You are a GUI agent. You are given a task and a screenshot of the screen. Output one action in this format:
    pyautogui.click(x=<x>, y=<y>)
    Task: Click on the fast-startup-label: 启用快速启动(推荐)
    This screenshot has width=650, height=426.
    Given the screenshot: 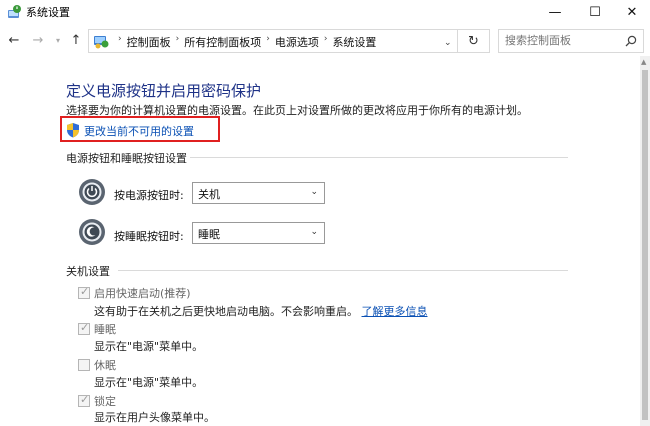 What is the action you would take?
    pyautogui.click(x=142, y=293)
    